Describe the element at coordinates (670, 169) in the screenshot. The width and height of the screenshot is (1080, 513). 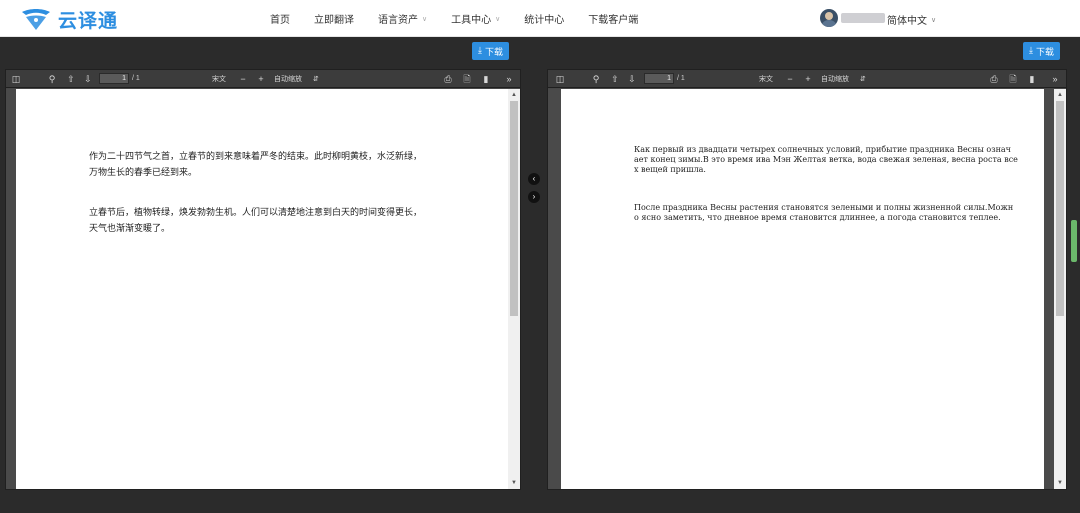
I see `text-line: х вещей пришла.` at that location.